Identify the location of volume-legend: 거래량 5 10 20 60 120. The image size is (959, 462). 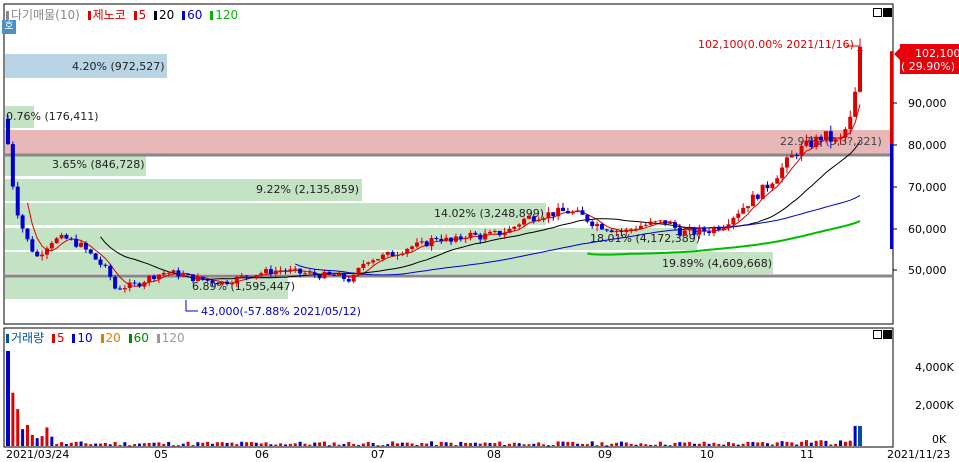
(96, 338).